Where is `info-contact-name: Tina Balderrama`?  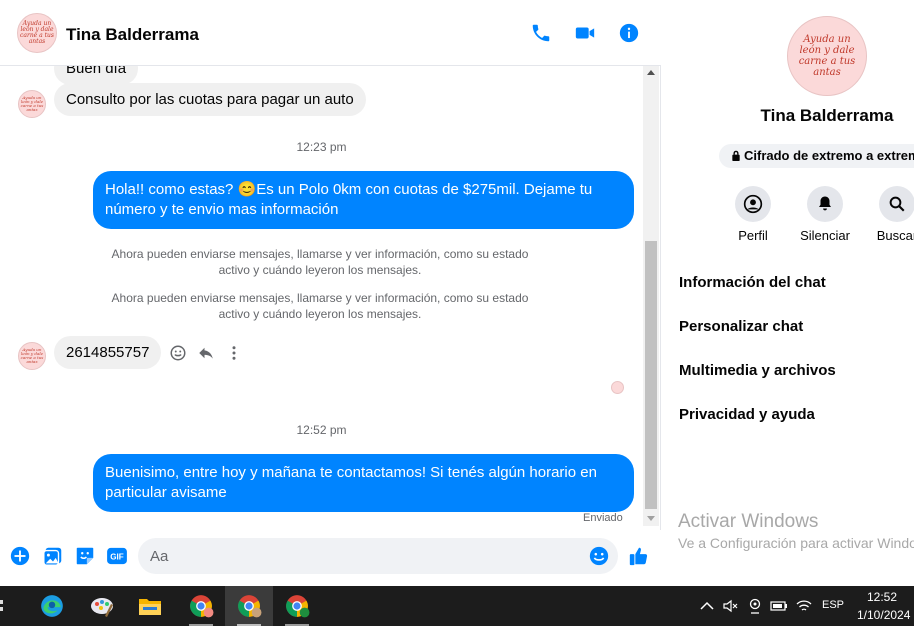 info-contact-name: Tina Balderrama is located at coordinates (827, 115).